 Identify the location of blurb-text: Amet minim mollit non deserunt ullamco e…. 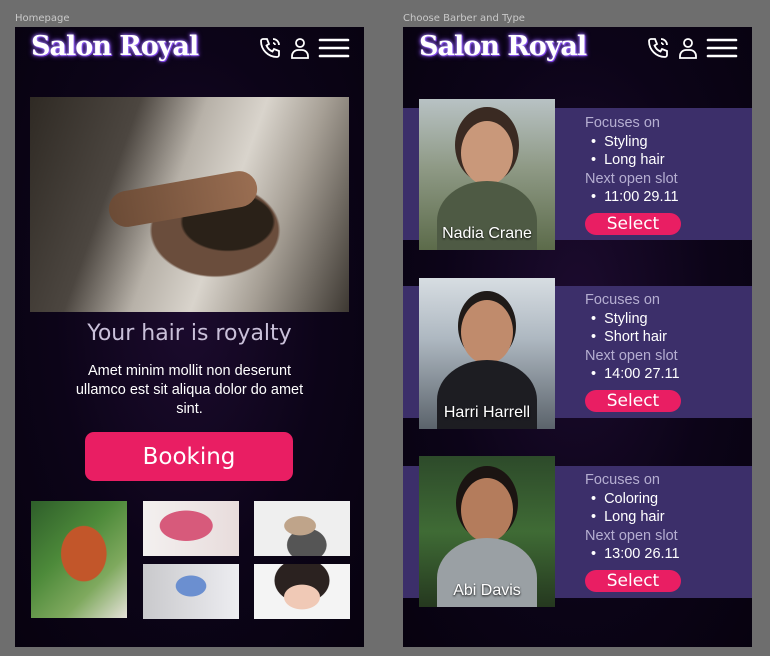
(189, 390).